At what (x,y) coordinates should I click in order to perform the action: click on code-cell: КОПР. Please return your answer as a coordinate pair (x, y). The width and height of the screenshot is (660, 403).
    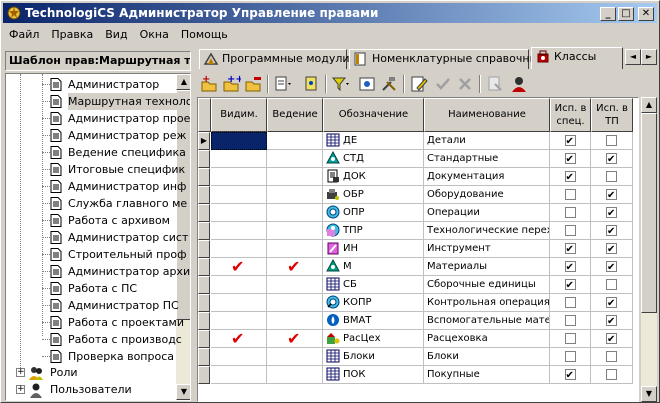
    Looking at the image, I should click on (373, 303).